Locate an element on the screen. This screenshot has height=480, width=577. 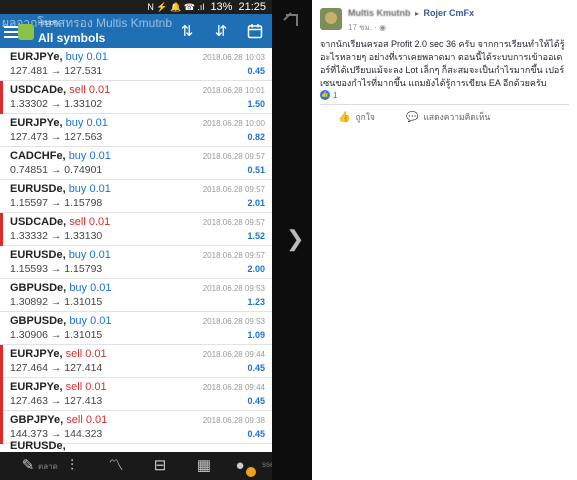
inbox-icon: ⊟ is located at coordinates (160, 466).